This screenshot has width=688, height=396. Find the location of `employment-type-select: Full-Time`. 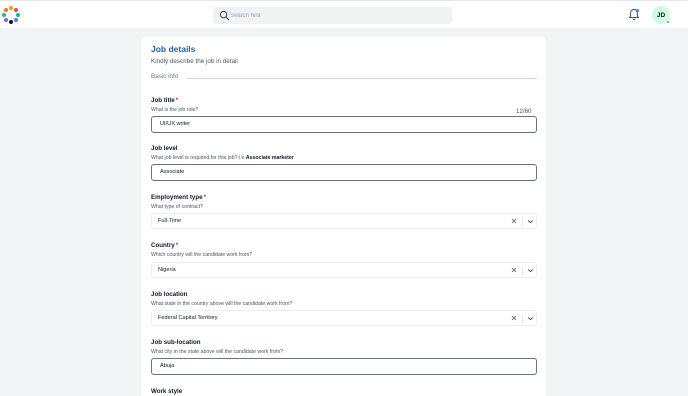

employment-type-select: Full-Time is located at coordinates (344, 221).